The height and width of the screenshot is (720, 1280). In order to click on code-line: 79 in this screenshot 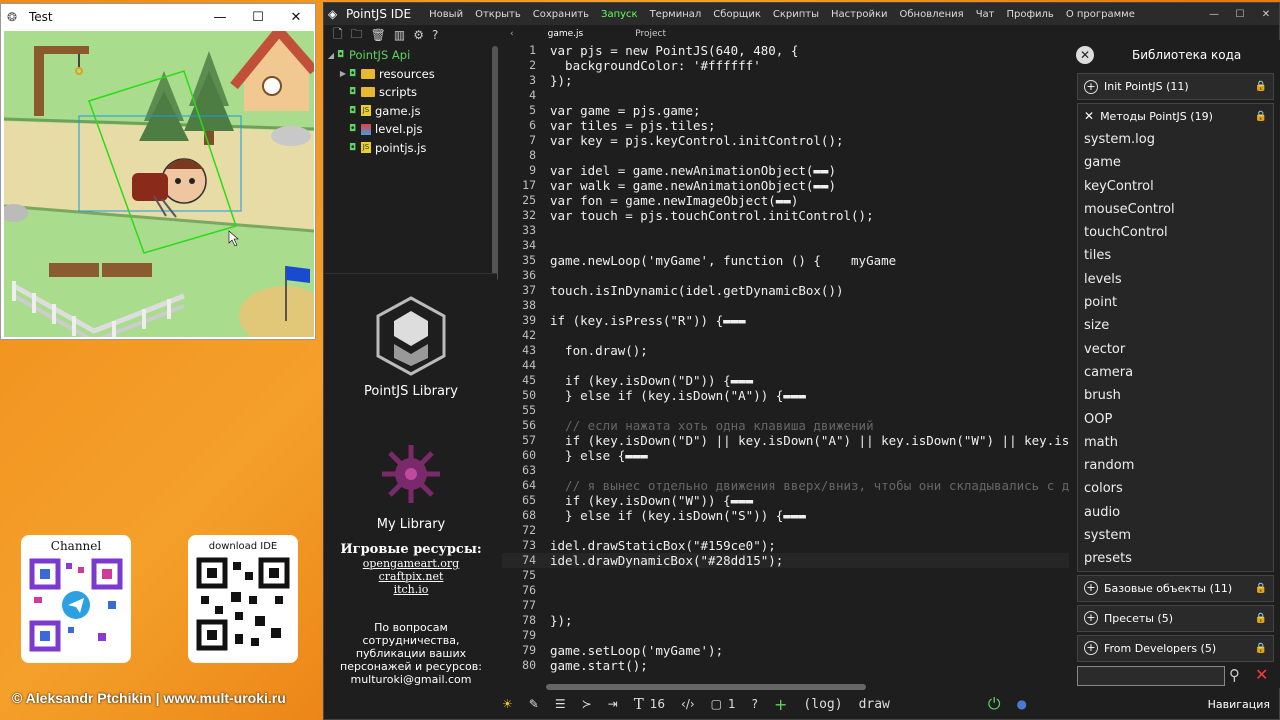, I will do `click(785, 635)`.